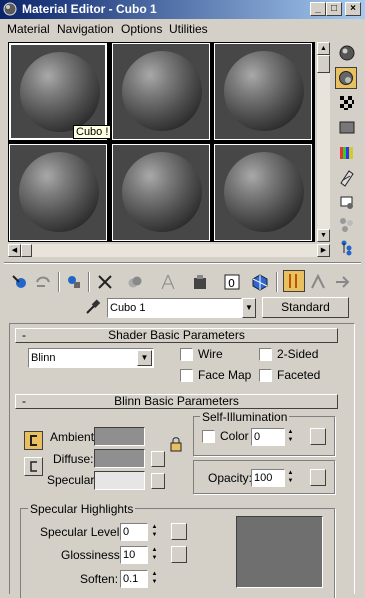 The height and width of the screenshot is (598, 365). Describe the element at coordinates (347, 225) in the screenshot. I see `select-by-material-icon` at that location.